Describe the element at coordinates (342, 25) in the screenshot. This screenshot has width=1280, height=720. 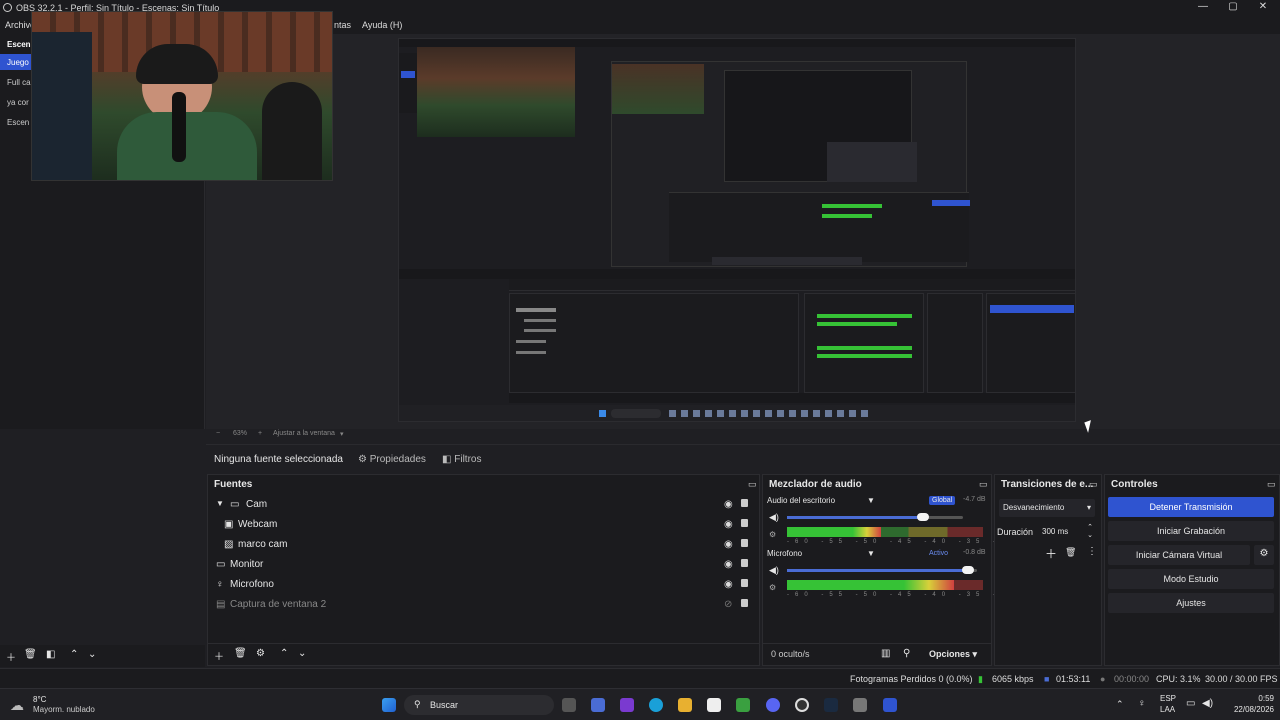
I see `menu-herramientas: ntas` at that location.